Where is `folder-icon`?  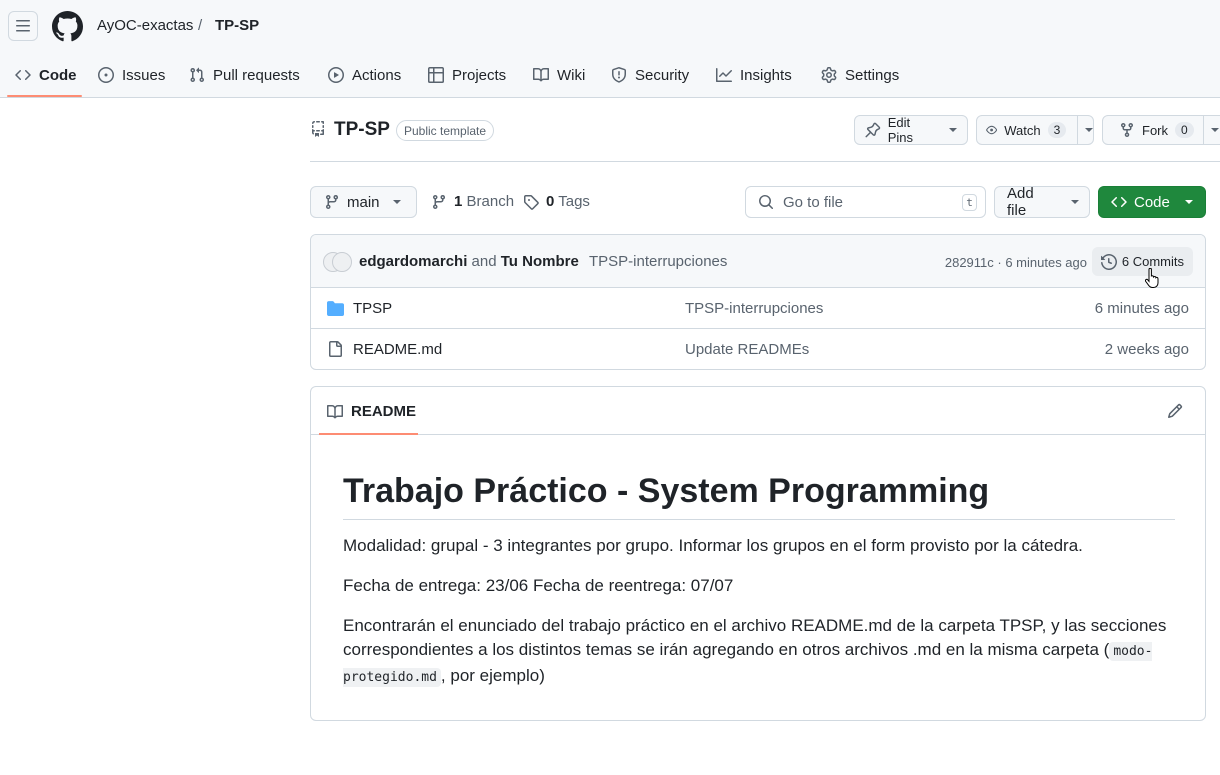
folder-icon is located at coordinates (335, 308).